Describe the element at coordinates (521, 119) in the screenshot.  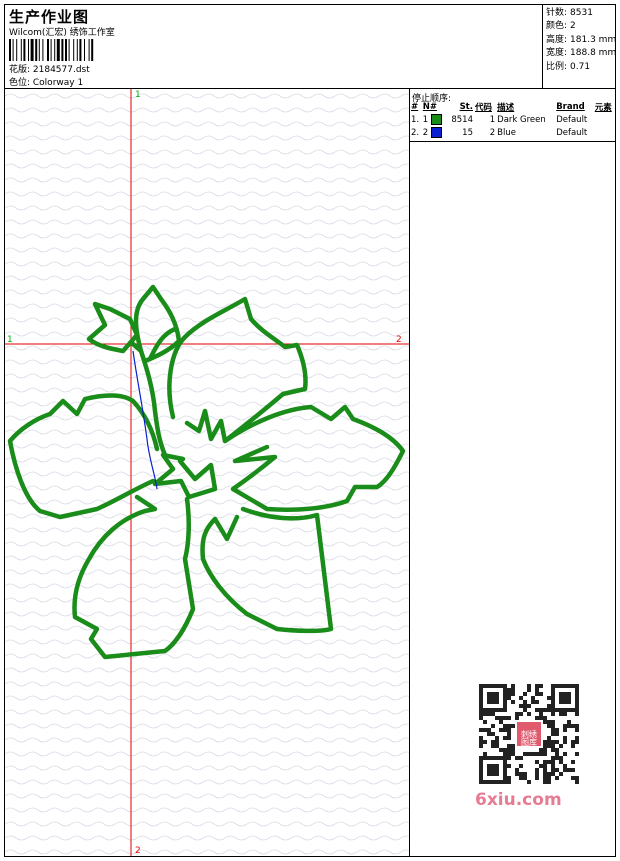
I see `row-desc: Dark Green` at that location.